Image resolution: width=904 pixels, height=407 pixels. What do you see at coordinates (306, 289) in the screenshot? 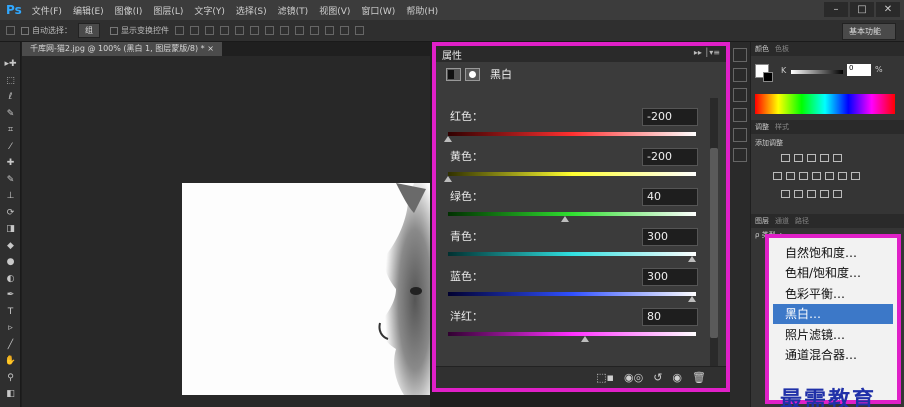
I see `document-canvas` at bounding box center [306, 289].